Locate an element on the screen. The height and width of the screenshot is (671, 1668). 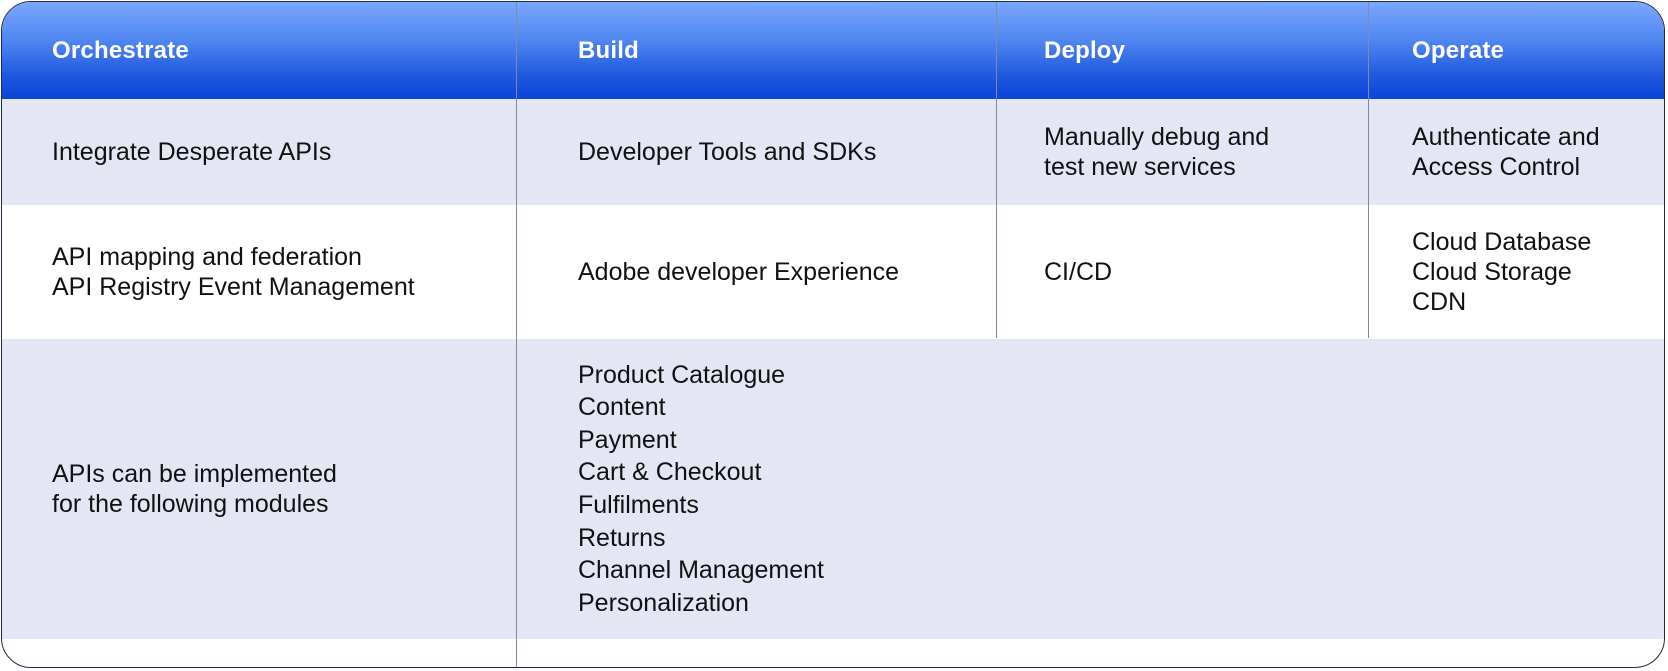
cell-build: Adobe developer Experience is located at coordinates (738, 272).